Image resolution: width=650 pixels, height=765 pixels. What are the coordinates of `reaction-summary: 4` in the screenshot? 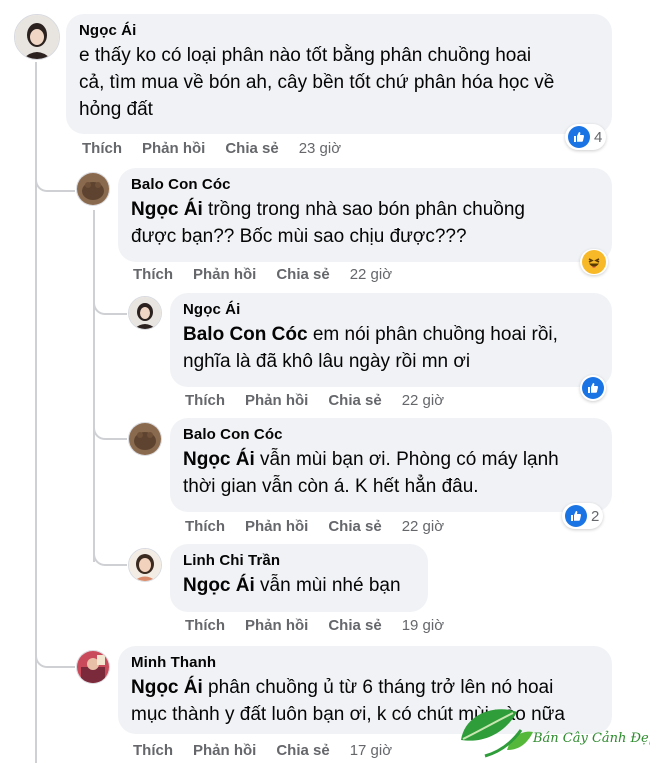 It's located at (586, 137).